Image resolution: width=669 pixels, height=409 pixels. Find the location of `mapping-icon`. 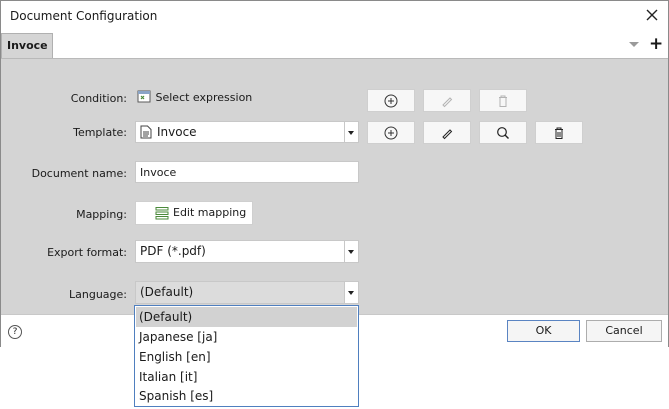

mapping-icon is located at coordinates (162, 213).